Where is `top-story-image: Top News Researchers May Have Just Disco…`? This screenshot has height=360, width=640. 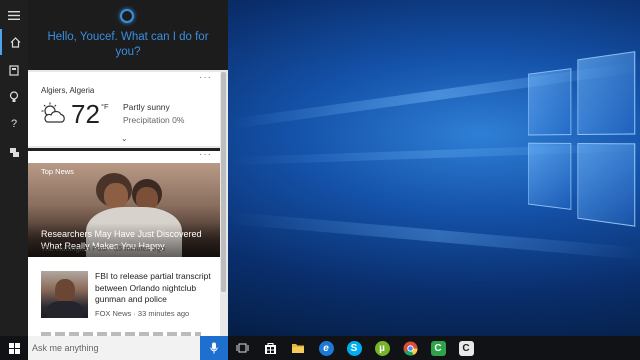 top-story-image: Top News Researchers May Have Just Disco… is located at coordinates (124, 210).